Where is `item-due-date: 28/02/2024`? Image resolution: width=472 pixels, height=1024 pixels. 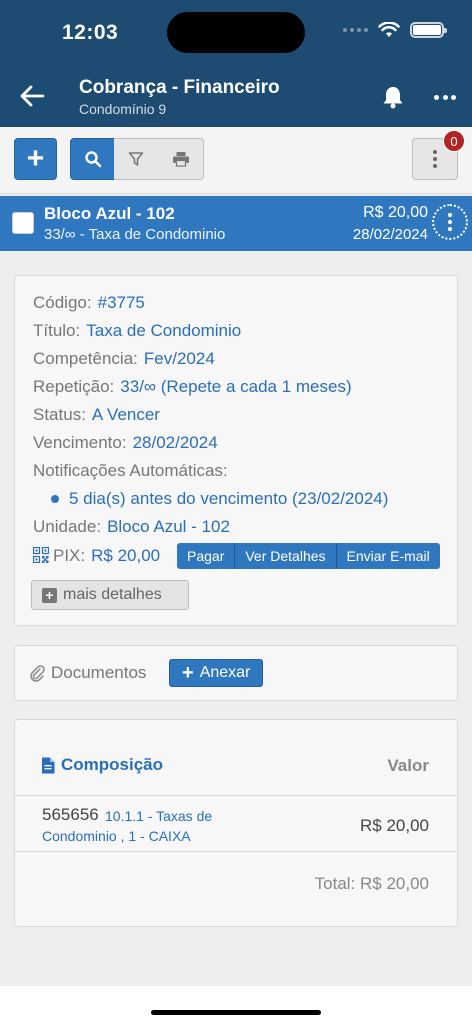 item-due-date: 28/02/2024 is located at coordinates (390, 234).